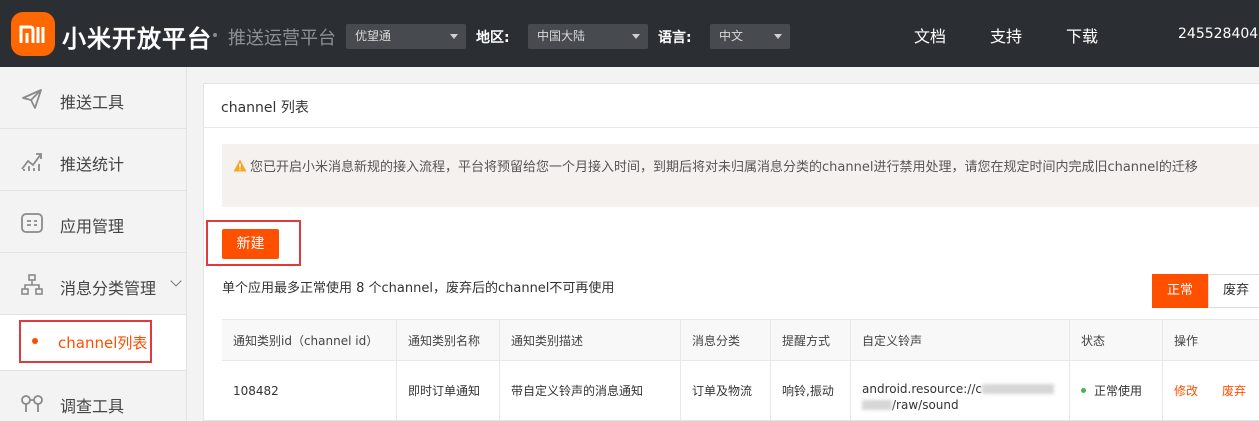 This screenshot has height=421, width=1259. I want to click on sidebar-item-push-stats: 推送统计, so click(93, 160).